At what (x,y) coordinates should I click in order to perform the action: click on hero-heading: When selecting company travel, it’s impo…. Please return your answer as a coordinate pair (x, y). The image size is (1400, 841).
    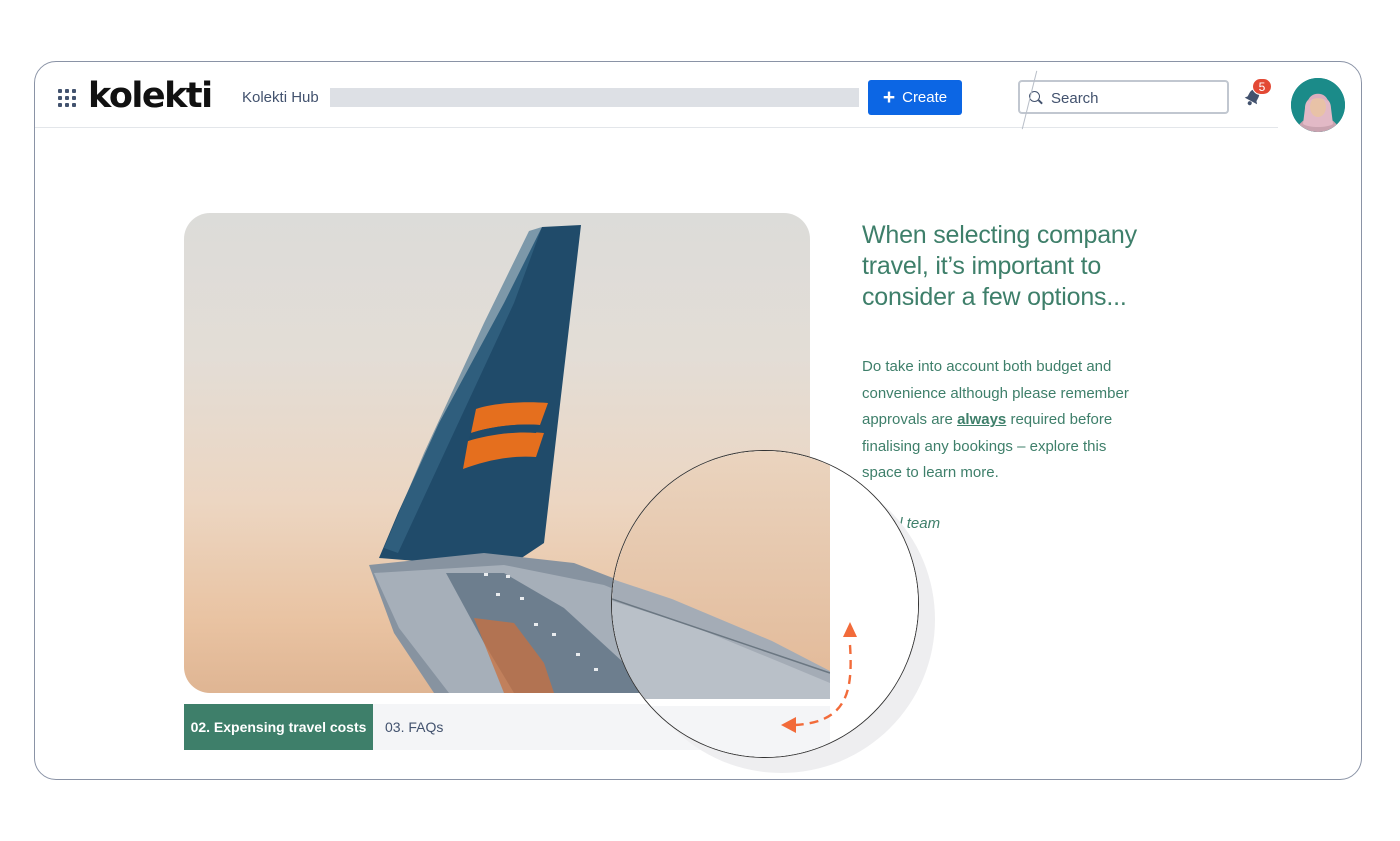
    Looking at the image, I should click on (999, 266).